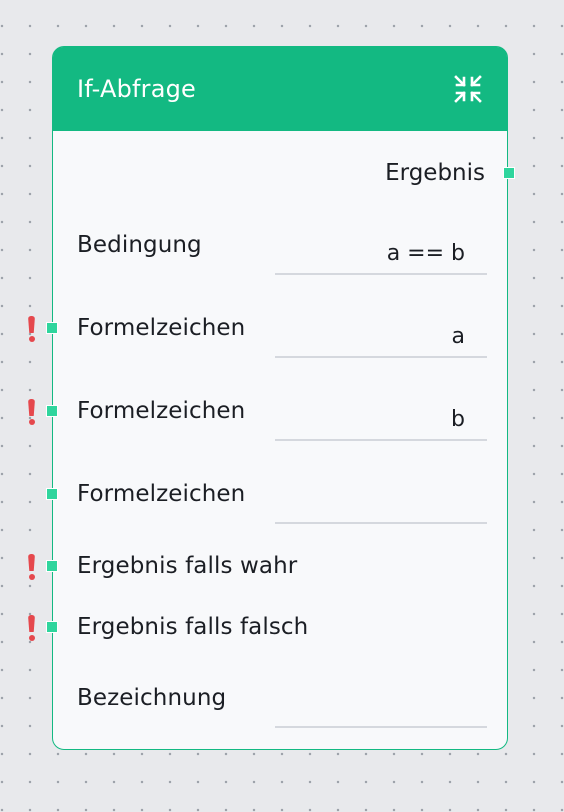 Image resolution: width=564 pixels, height=812 pixels. I want to click on output-label: Ergebnis, so click(435, 173).